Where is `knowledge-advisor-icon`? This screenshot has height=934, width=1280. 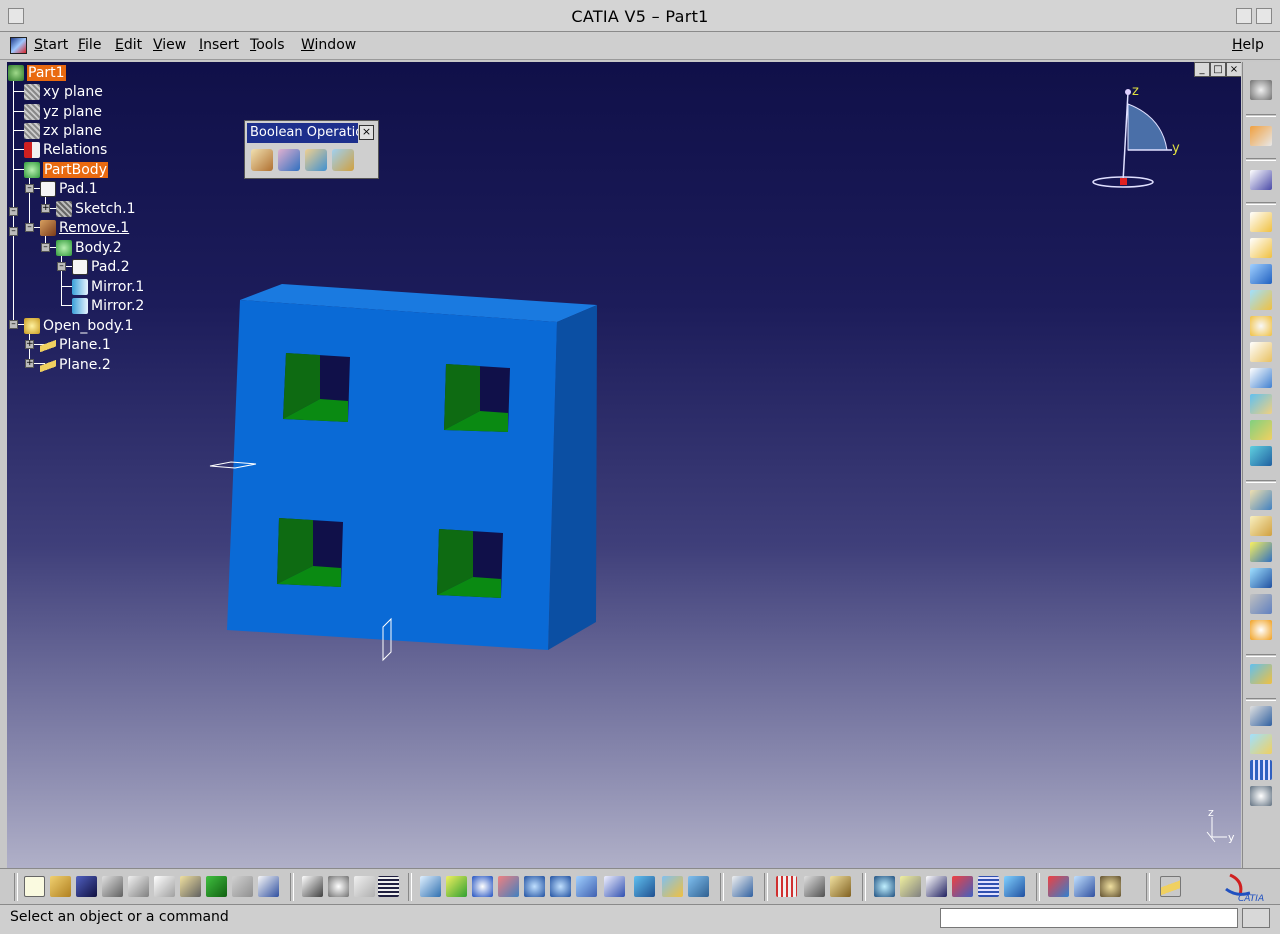 knowledge-advisor-icon is located at coordinates (338, 886).